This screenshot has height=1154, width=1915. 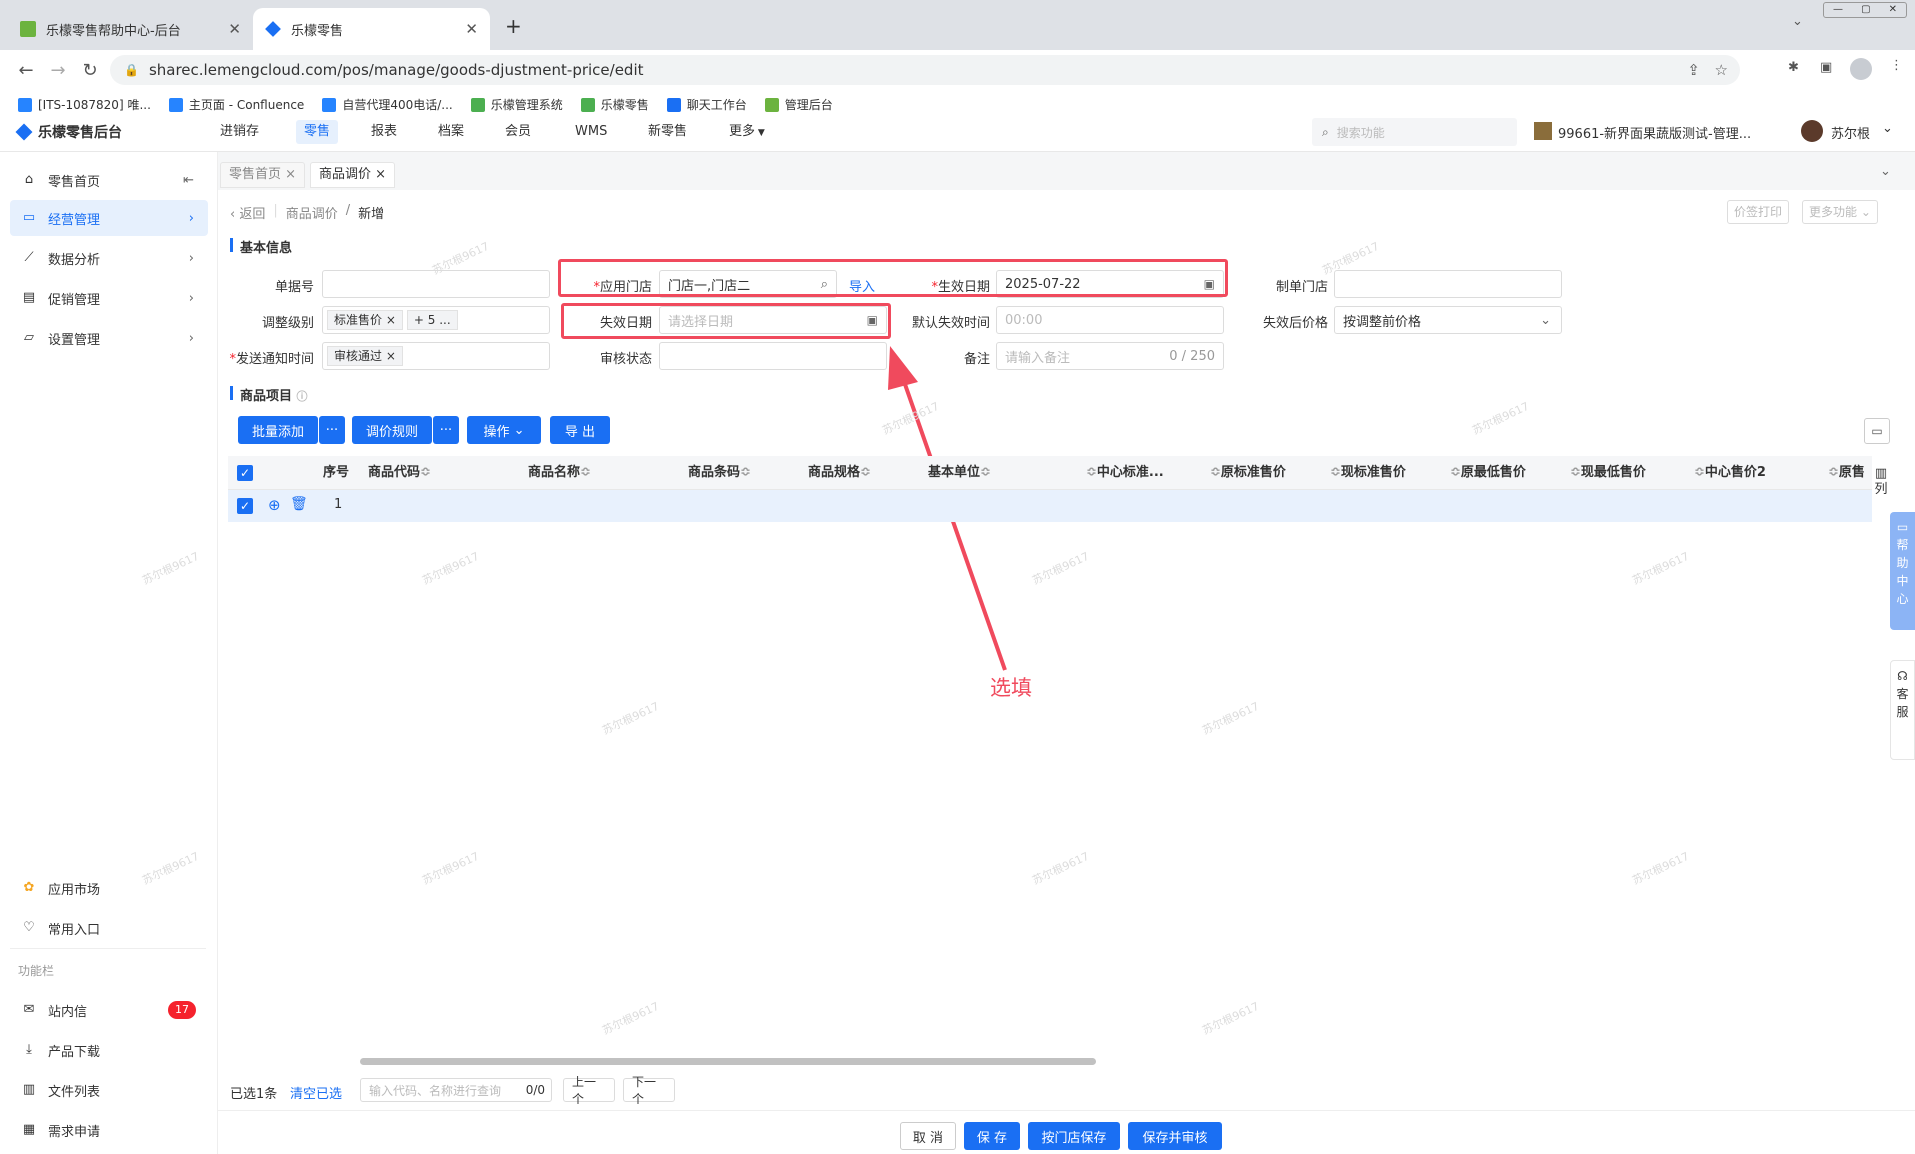 What do you see at coordinates (1758, 212) in the screenshot?
I see `price-tag-print-button: 价签打印` at bounding box center [1758, 212].